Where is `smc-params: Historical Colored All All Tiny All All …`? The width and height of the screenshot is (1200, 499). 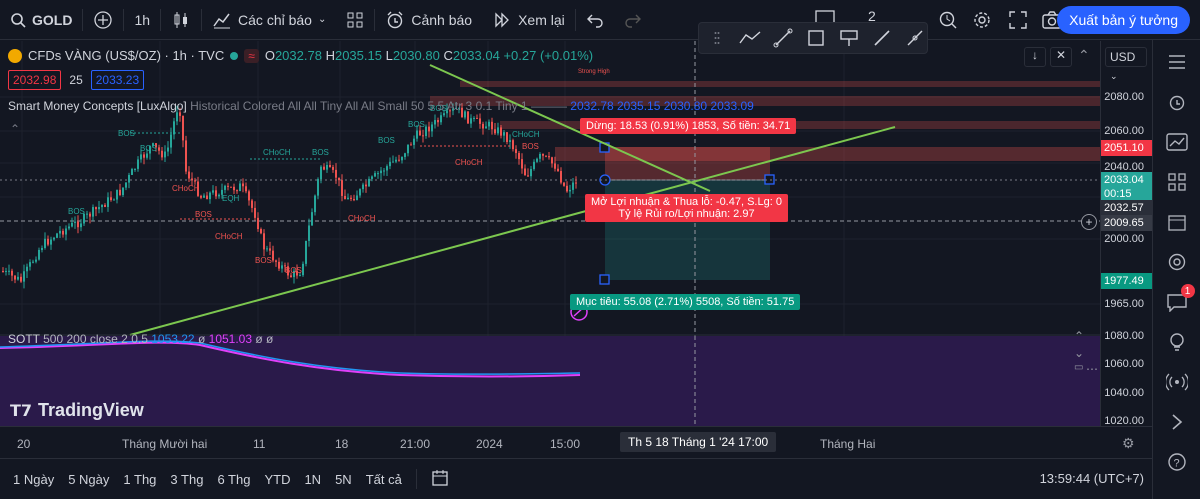
smc-params: Historical Colored All All Tiny All All … is located at coordinates (359, 106).